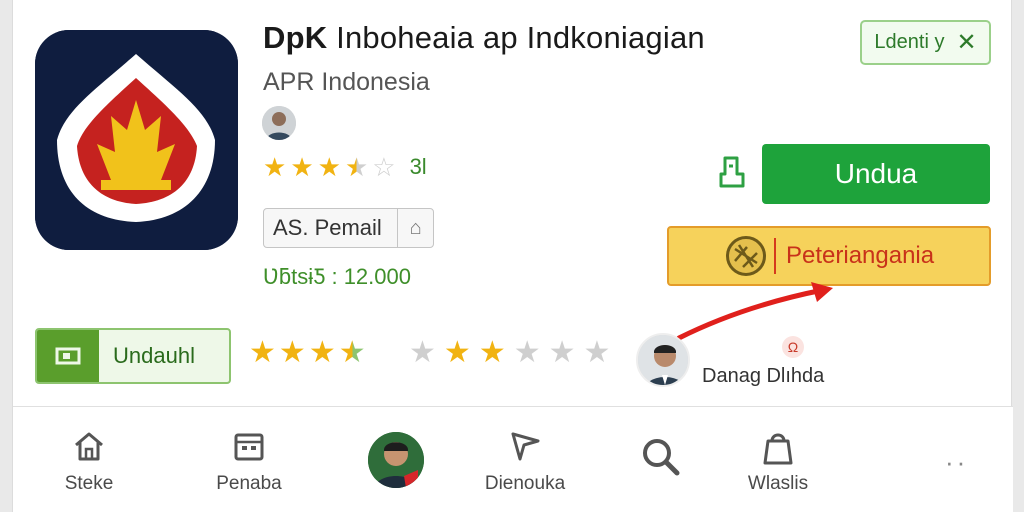 This screenshot has width=1024, height=512. Describe the element at coordinates (384, 167) in the screenshot. I see `star-icon: ☆` at that location.